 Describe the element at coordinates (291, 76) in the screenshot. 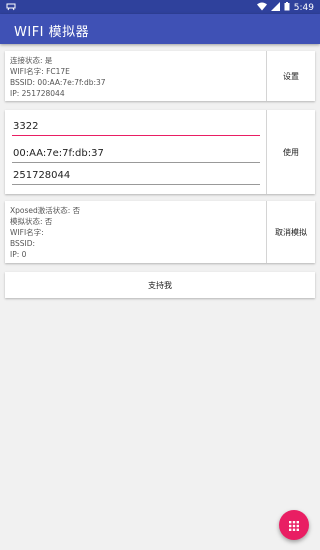

I see `settings-button: 设置` at that location.